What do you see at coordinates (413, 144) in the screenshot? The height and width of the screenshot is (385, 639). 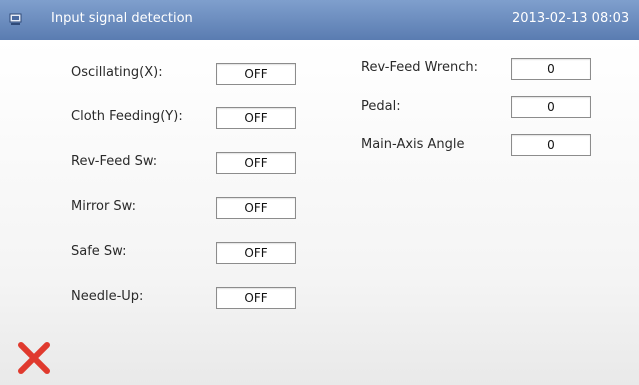 I see `label-main-axis-angle: Main-Axis Angle` at bounding box center [413, 144].